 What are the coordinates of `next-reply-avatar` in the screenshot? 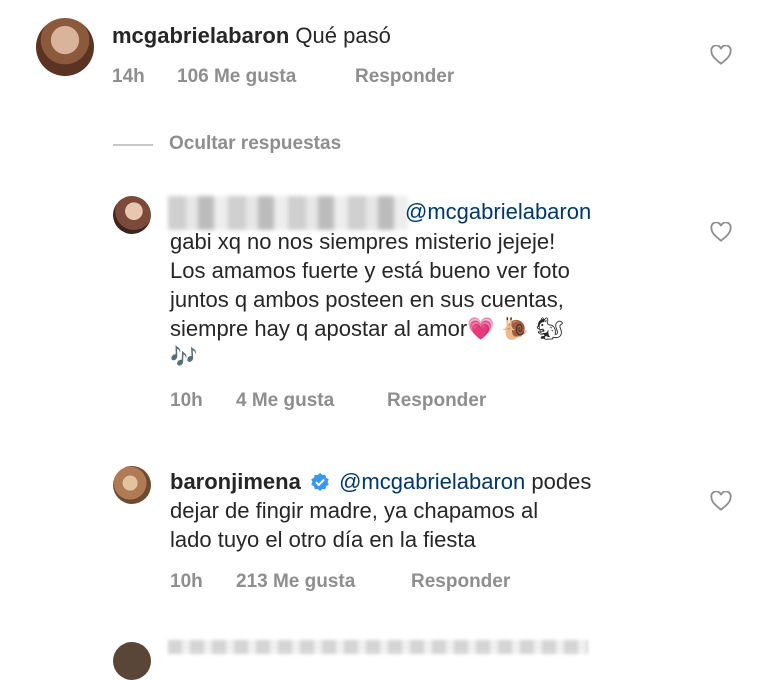 It's located at (132, 661).